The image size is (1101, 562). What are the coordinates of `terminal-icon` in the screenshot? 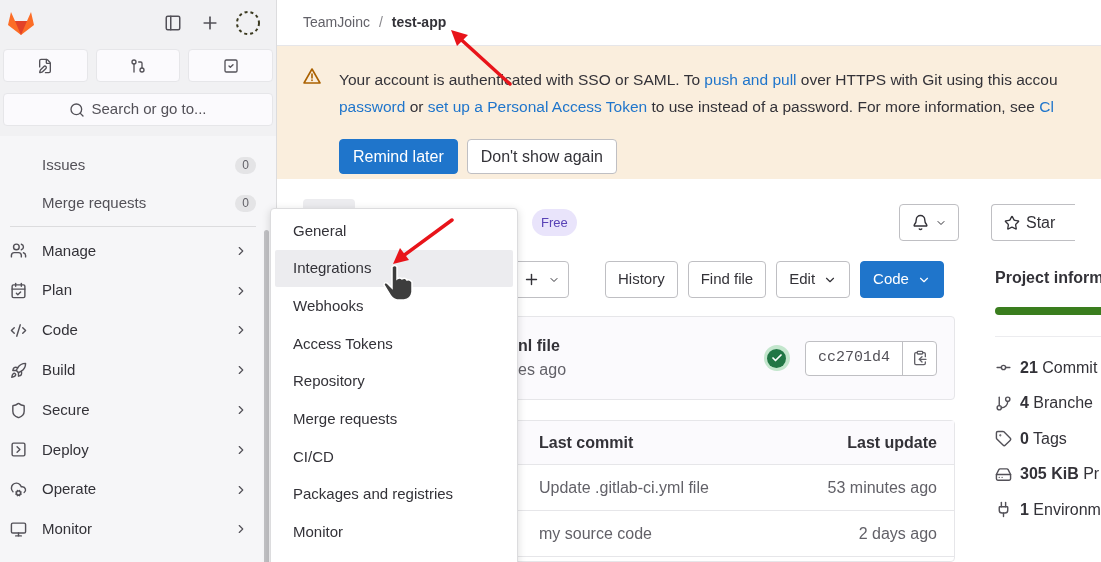 It's located at (18, 450).